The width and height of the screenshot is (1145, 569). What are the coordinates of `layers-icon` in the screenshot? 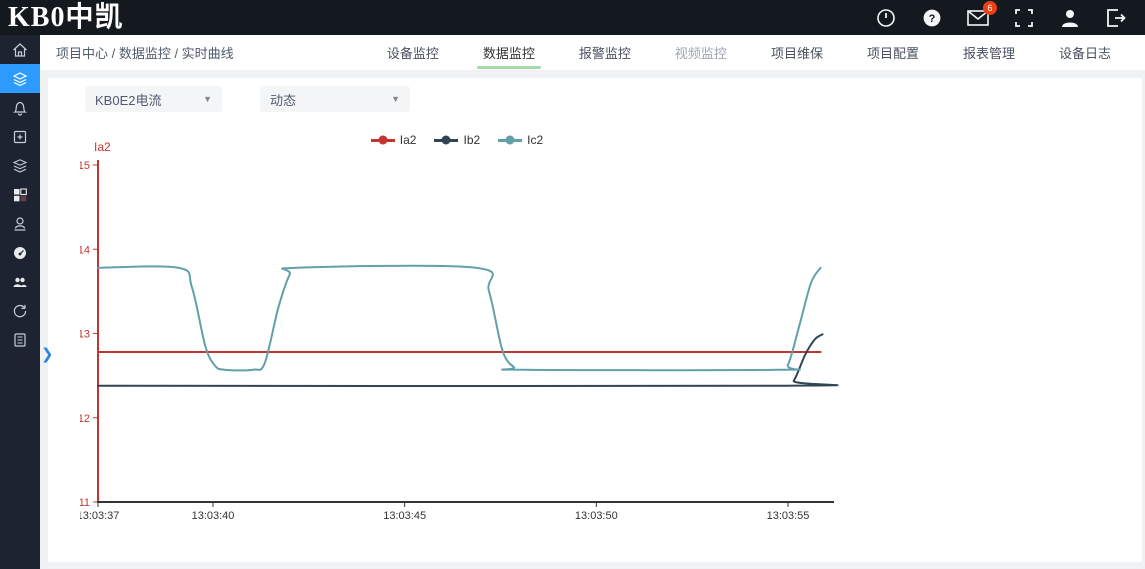 It's located at (20, 78).